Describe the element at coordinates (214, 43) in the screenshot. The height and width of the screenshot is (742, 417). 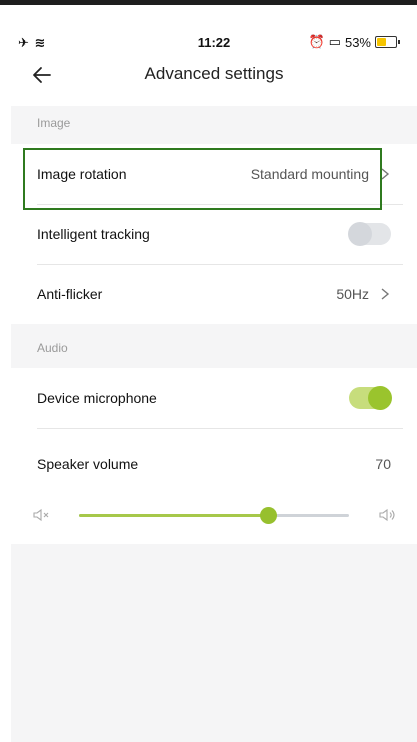
I see `status-bar: ✈ ≋ 11:22 ⏰ ▭ 53%` at that location.